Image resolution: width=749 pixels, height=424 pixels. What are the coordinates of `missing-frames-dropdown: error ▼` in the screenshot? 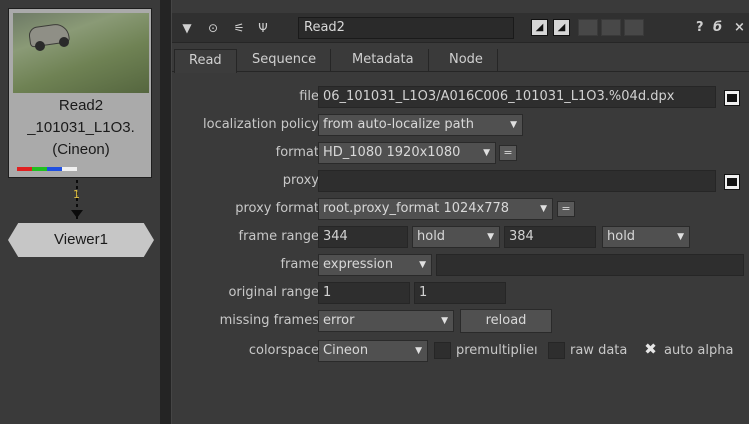 It's located at (386, 321).